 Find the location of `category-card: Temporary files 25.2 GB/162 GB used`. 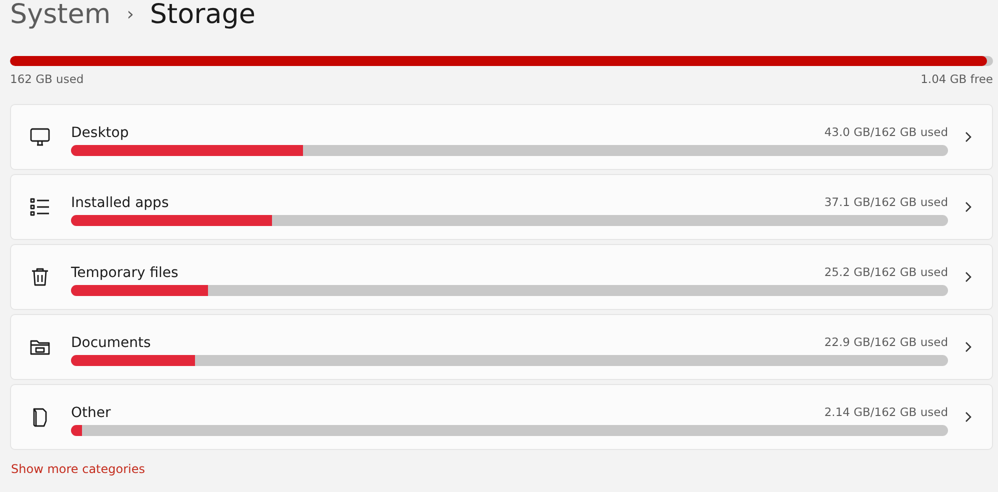

category-card: Temporary files 25.2 GB/162 GB used is located at coordinates (501, 277).